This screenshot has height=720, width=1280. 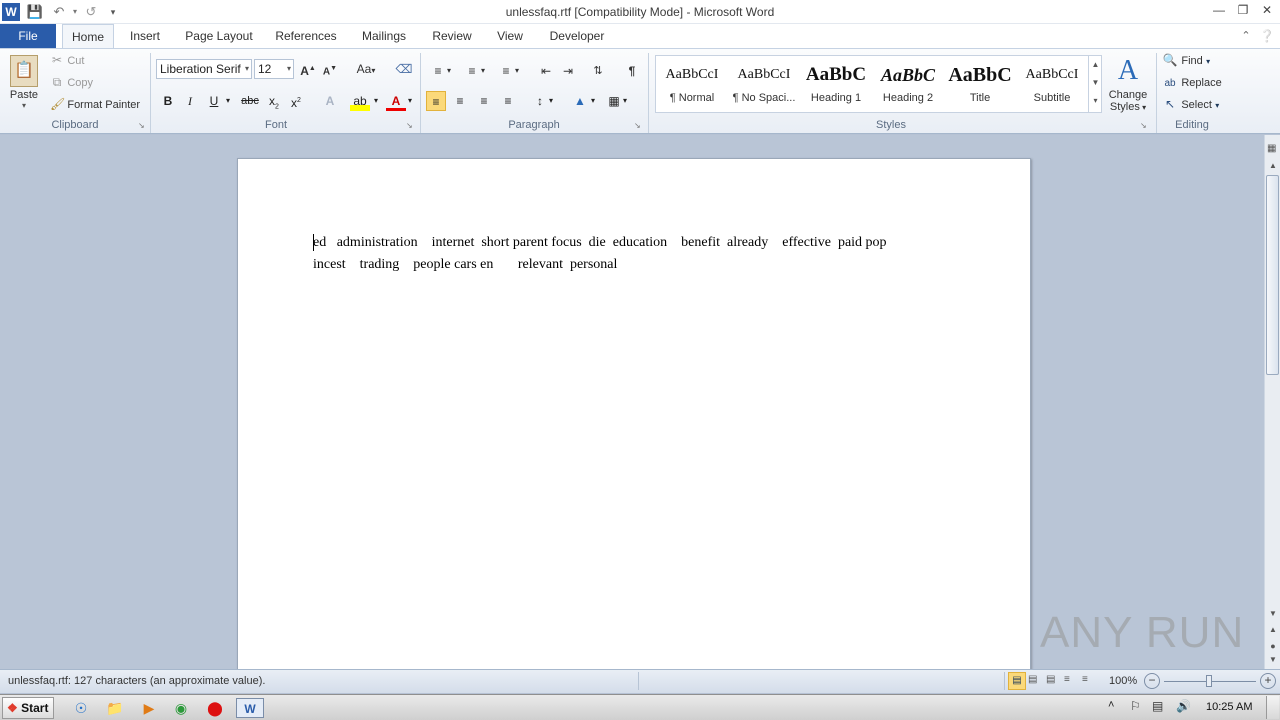 I want to click on styles-launcher-icon: ↘, so click(x=1143, y=125).